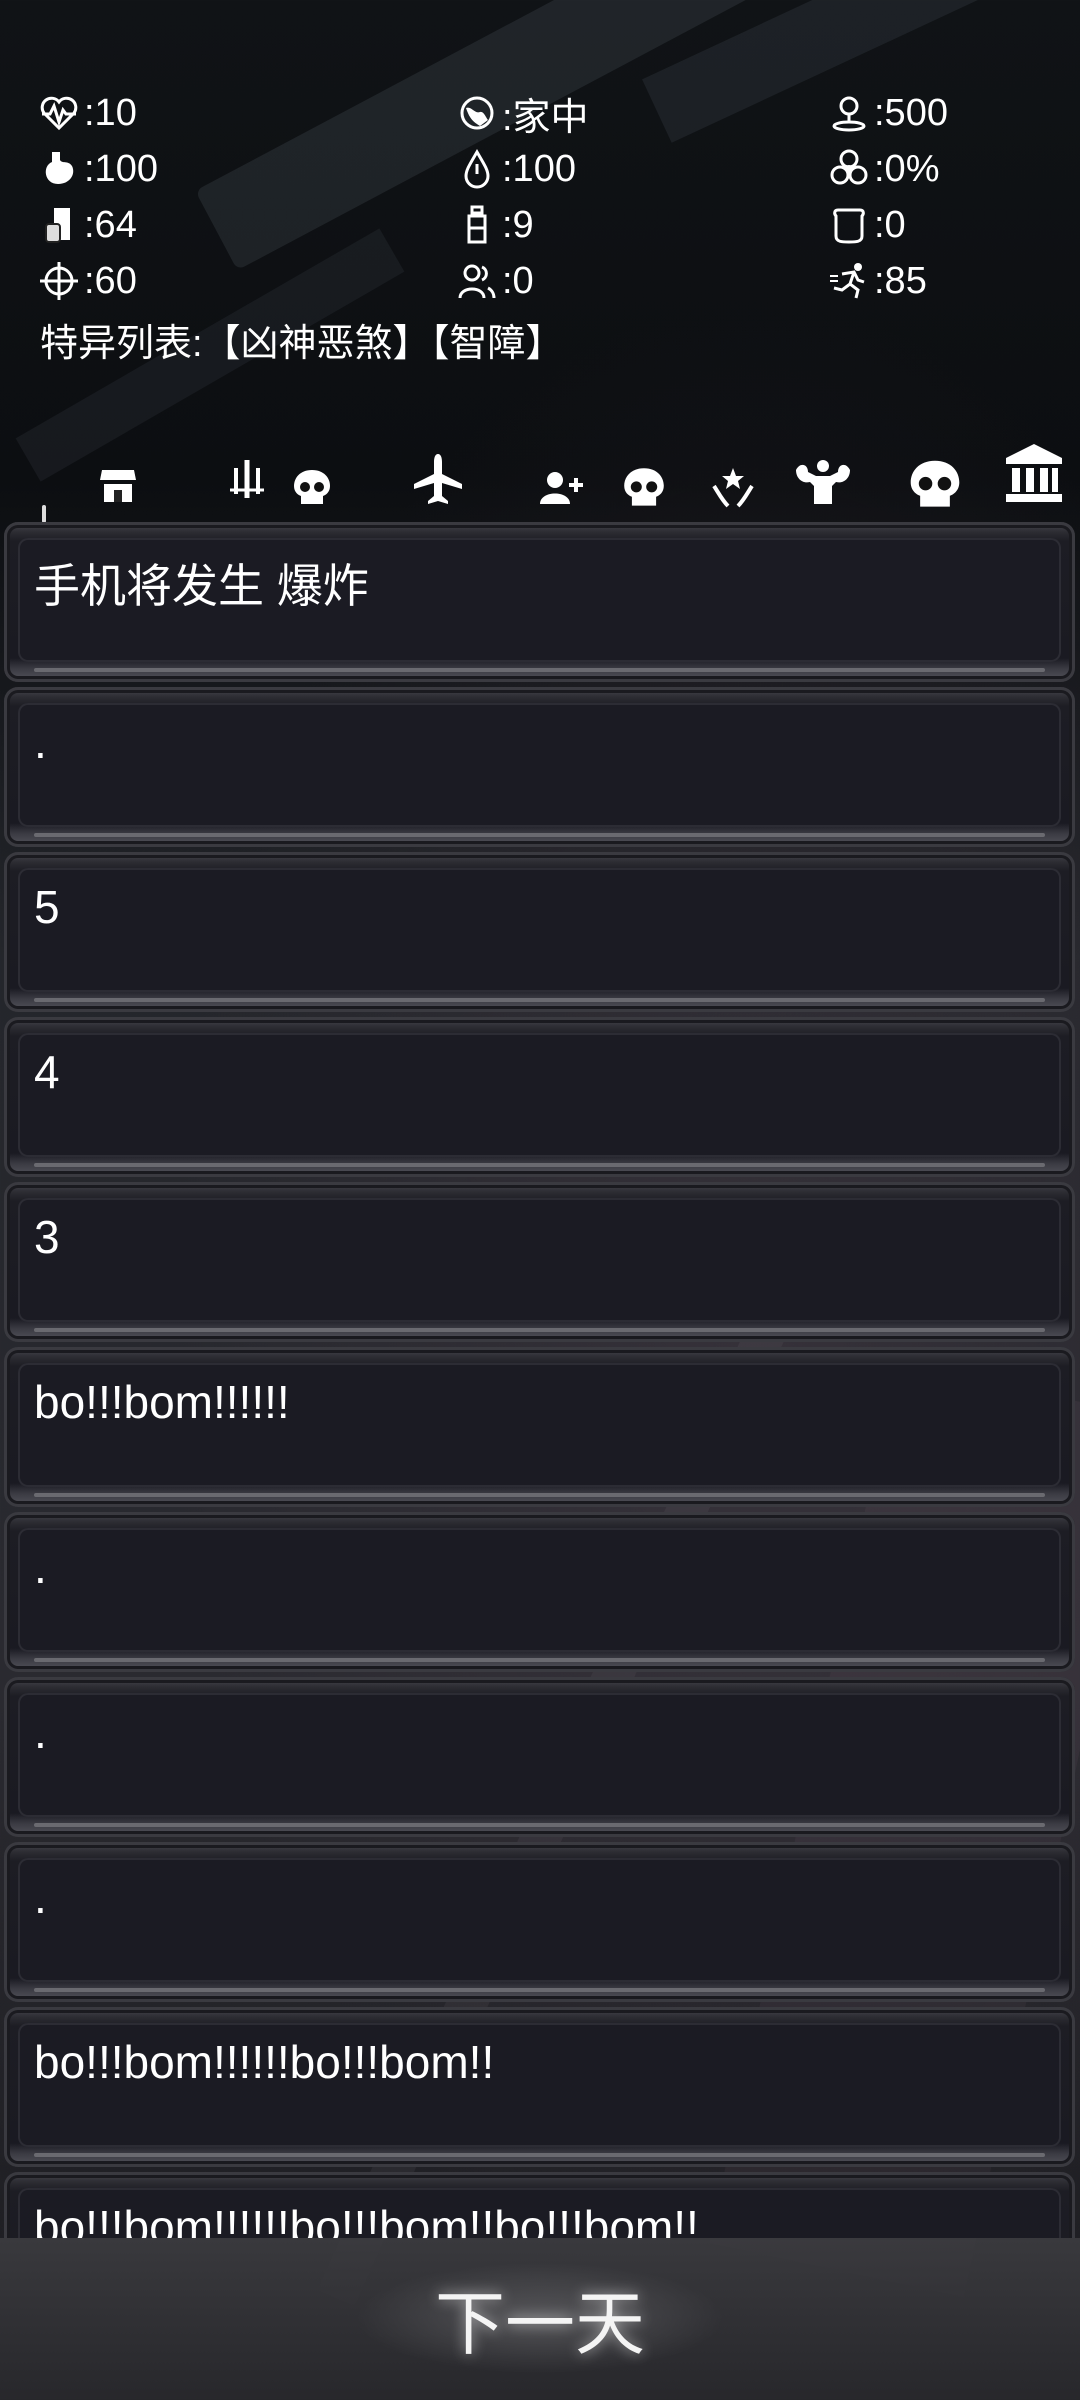  What do you see at coordinates (121, 168) in the screenshot?
I see `stat-hunger-value: :100` at bounding box center [121, 168].